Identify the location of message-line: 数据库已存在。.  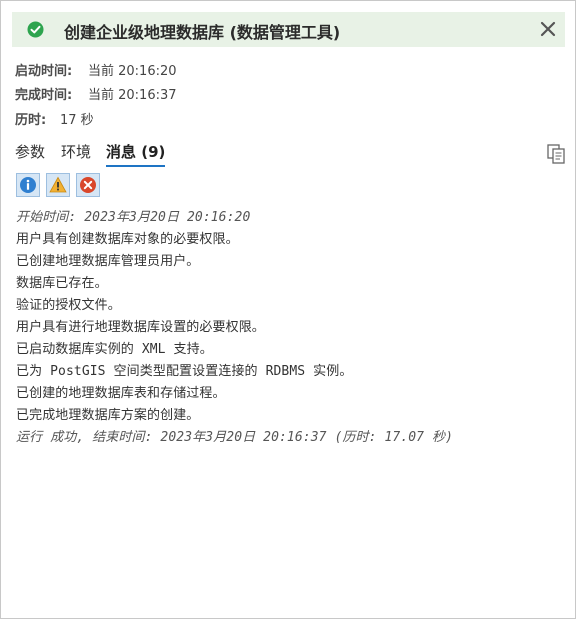
(62, 283).